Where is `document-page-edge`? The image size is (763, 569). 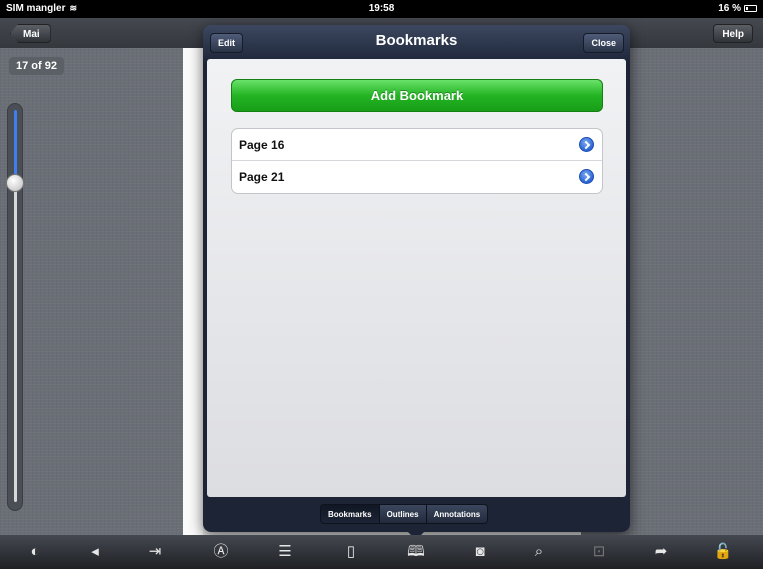
document-page-edge is located at coordinates (193, 291).